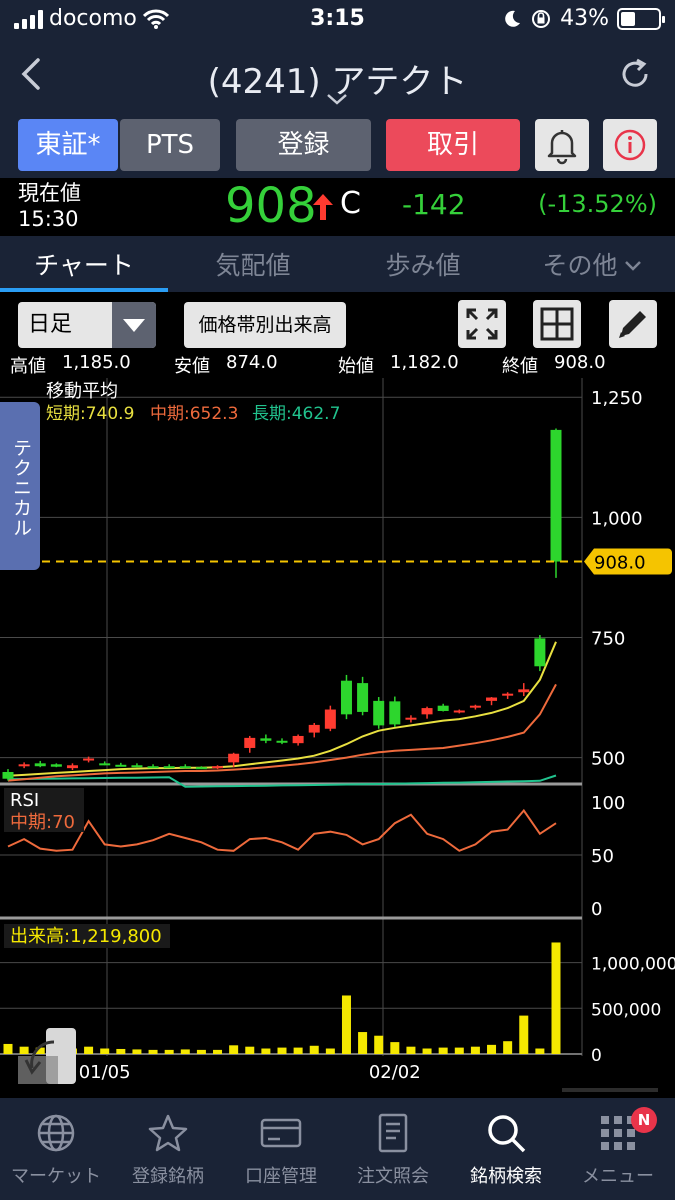  I want to click on tab-chart: チャート, so click(84, 264).